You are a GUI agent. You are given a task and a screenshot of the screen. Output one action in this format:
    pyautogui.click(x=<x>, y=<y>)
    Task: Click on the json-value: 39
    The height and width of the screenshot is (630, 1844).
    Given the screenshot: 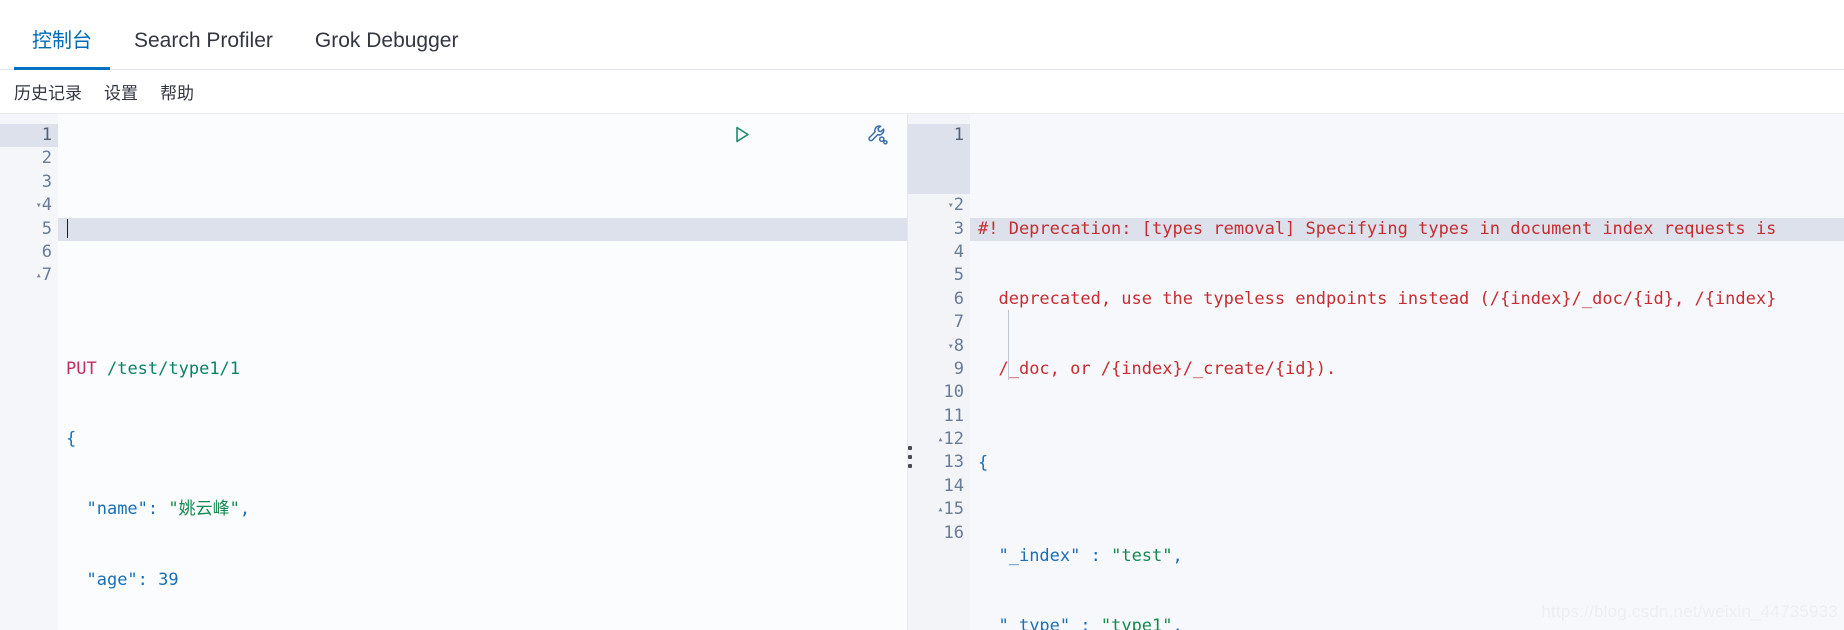 What is the action you would take?
    pyautogui.click(x=168, y=579)
    